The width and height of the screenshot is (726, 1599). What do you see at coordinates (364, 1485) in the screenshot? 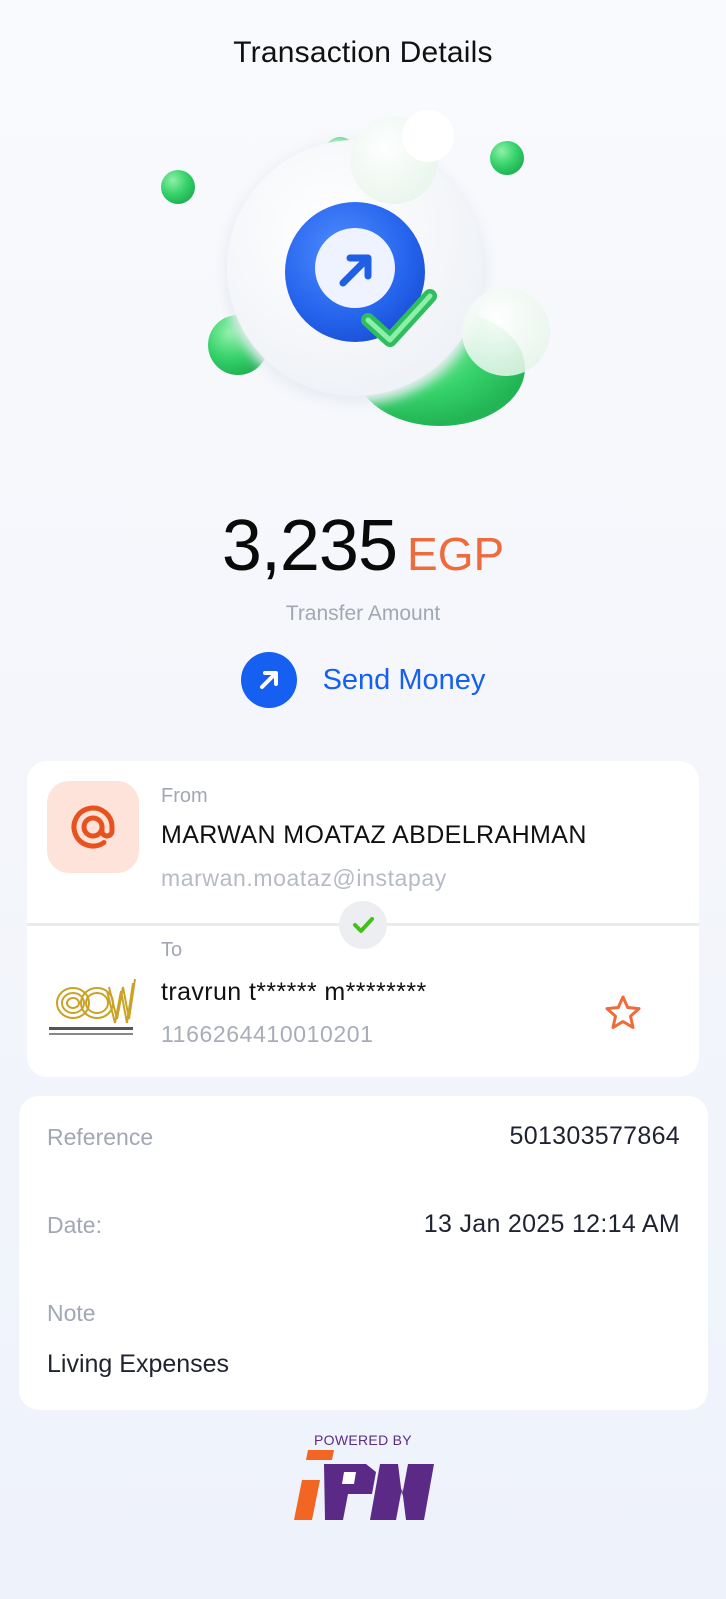
I see `ipn-logo` at bounding box center [364, 1485].